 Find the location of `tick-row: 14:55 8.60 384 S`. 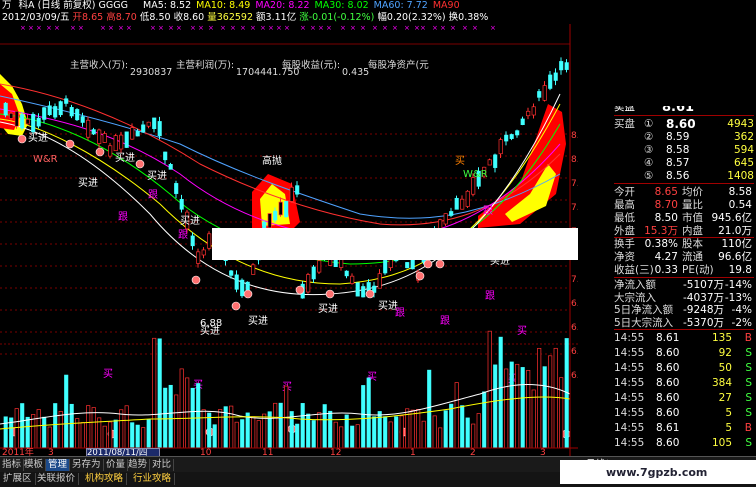

tick-row: 14:55 8.60 384 S is located at coordinates (684, 383).